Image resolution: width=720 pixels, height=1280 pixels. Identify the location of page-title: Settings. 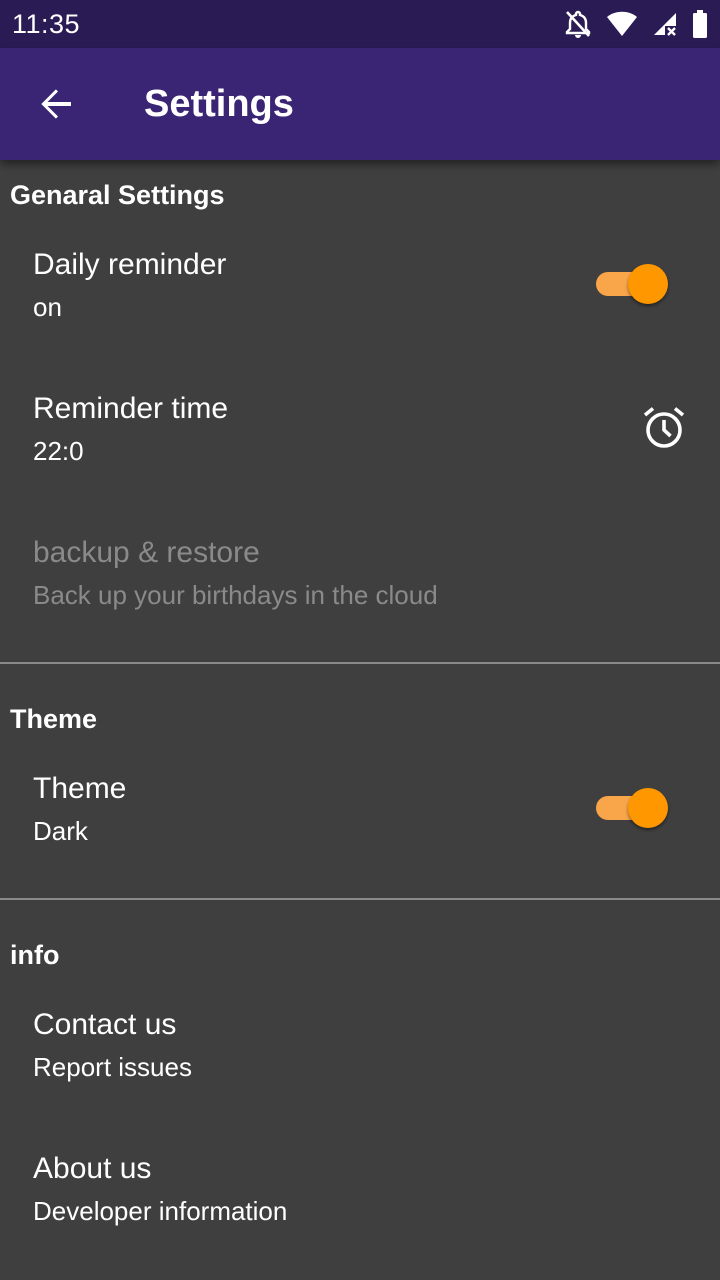
(219, 103).